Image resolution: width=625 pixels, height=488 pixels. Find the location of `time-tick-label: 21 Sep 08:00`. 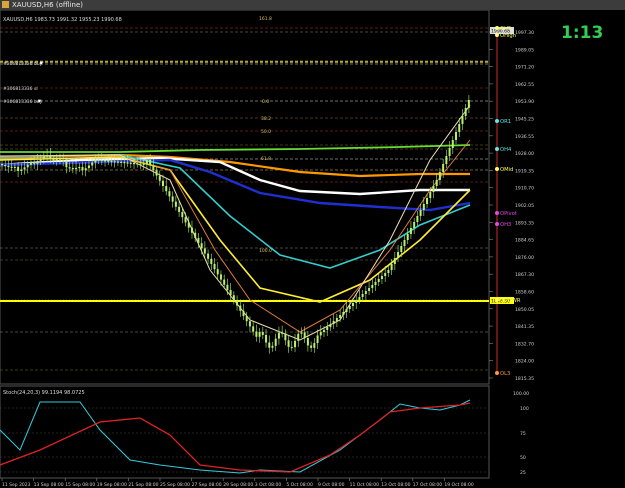

time-tick-label: 21 Sep 08:00 is located at coordinates (143, 485).